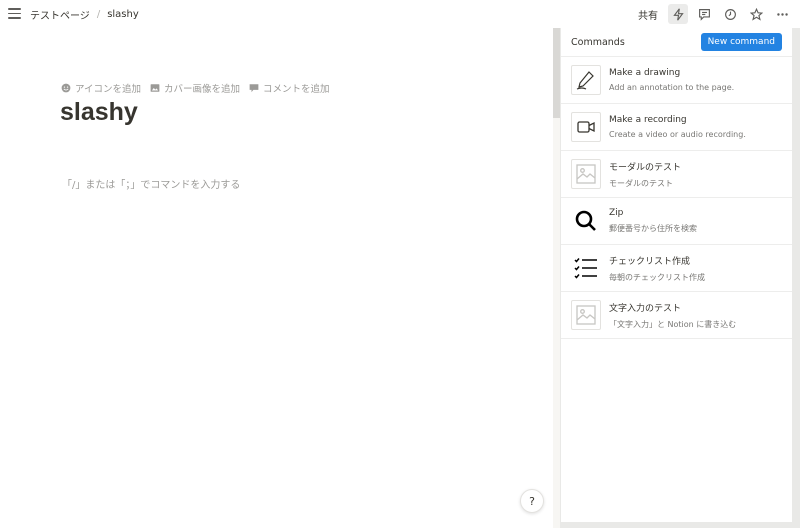  I want to click on page-actions: アイコンを追加 カバー画像を追加 コメントを追加, so click(195, 88).